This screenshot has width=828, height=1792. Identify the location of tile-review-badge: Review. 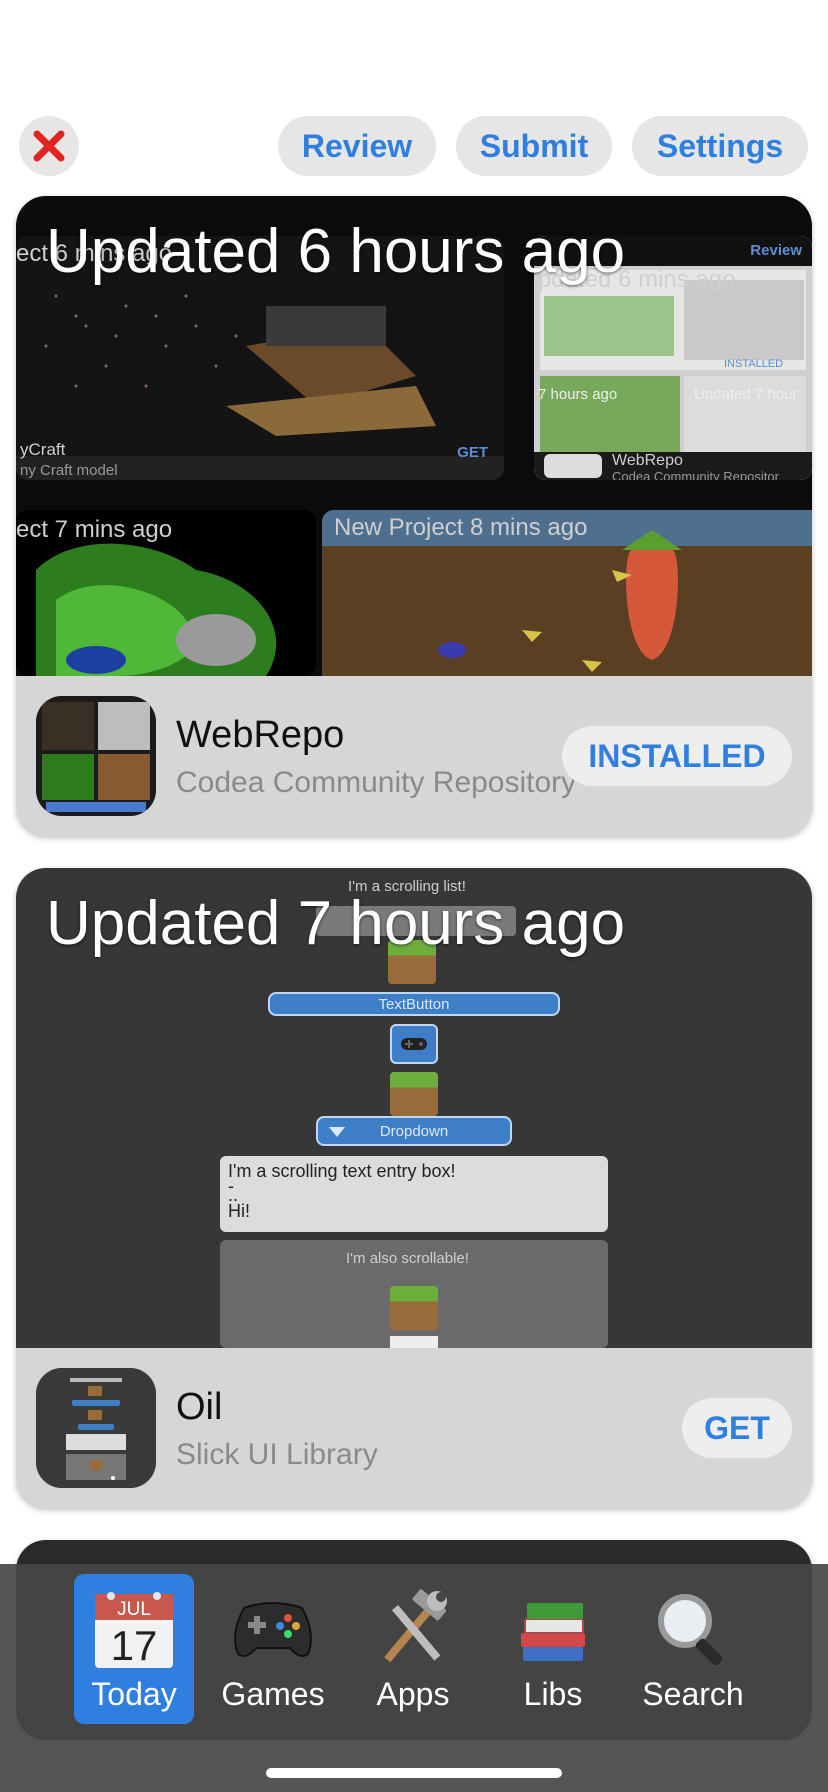
(776, 250).